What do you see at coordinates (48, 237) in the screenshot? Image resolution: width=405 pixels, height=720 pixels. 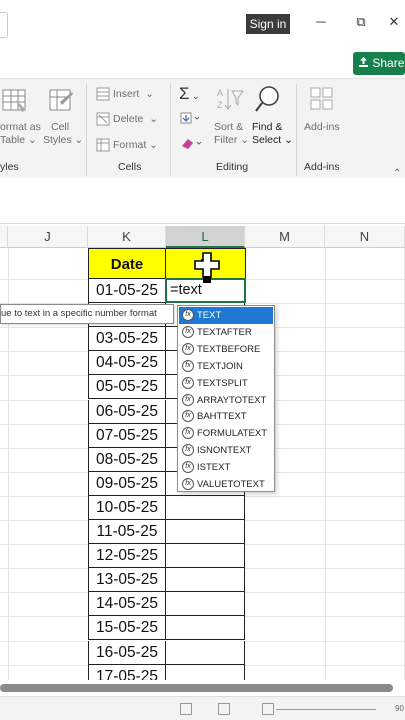 I see `column-header-j: J` at bounding box center [48, 237].